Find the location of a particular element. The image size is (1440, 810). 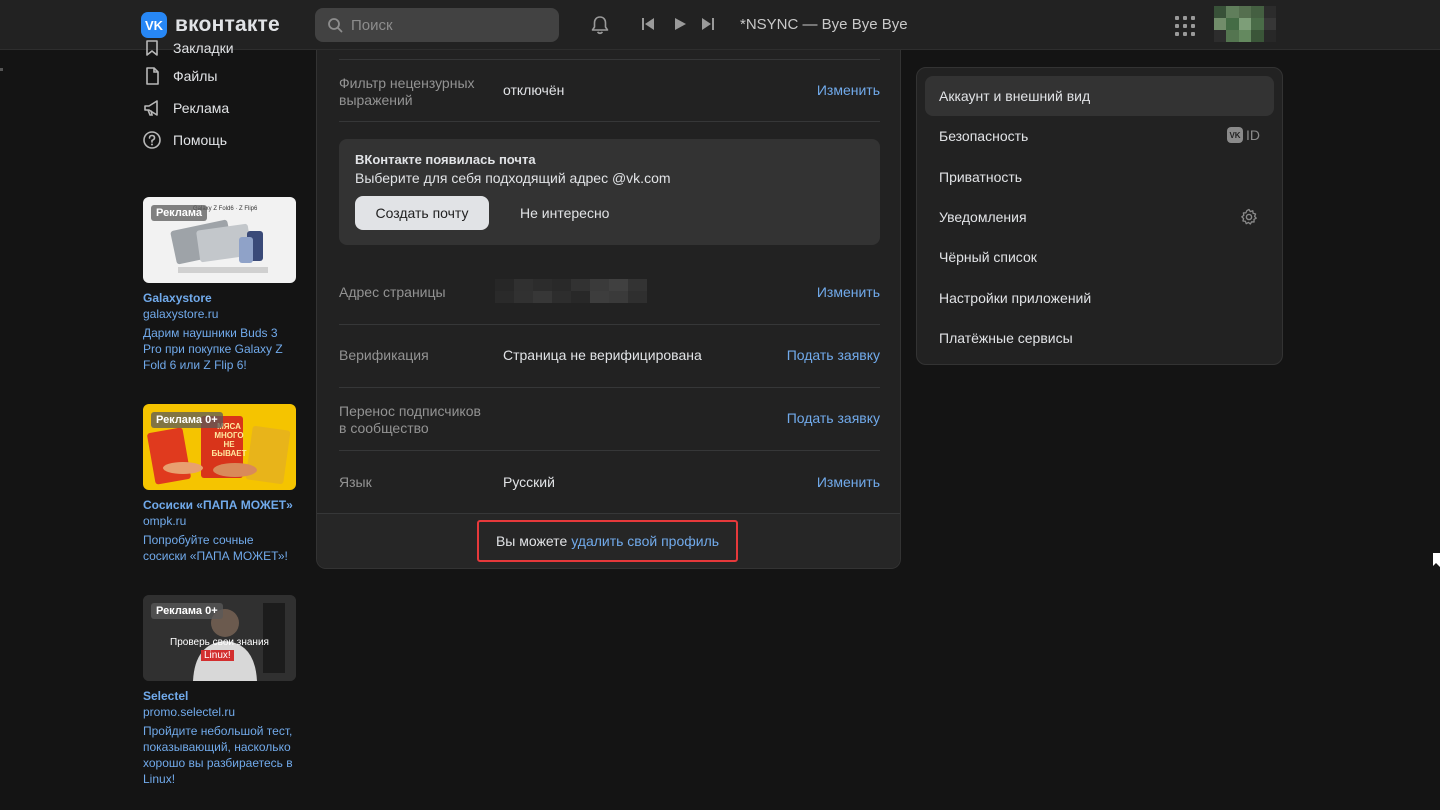

menu-item-label: Приватность is located at coordinates (981, 176).